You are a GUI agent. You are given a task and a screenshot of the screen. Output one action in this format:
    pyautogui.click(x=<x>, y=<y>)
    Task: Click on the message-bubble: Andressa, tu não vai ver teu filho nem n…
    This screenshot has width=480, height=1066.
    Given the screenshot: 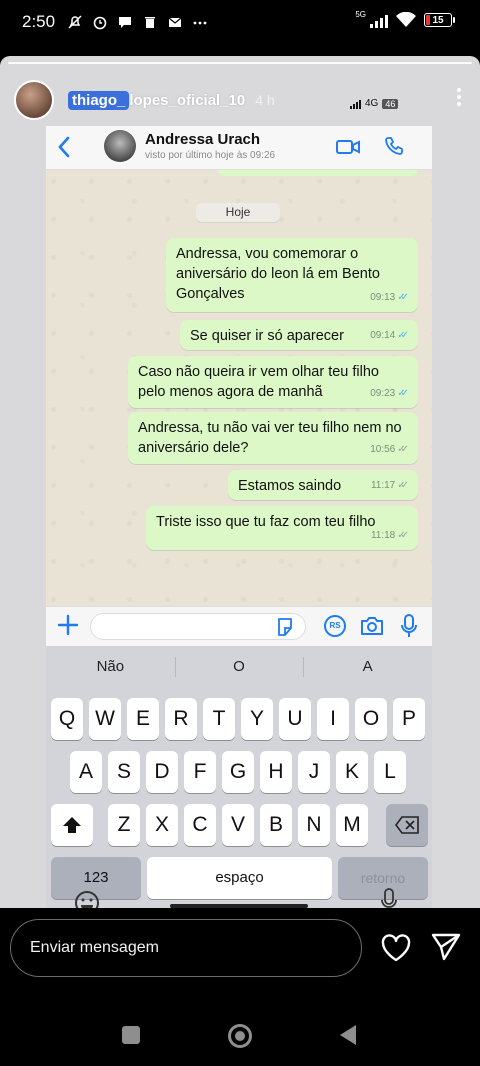 What is the action you would take?
    pyautogui.click(x=273, y=438)
    